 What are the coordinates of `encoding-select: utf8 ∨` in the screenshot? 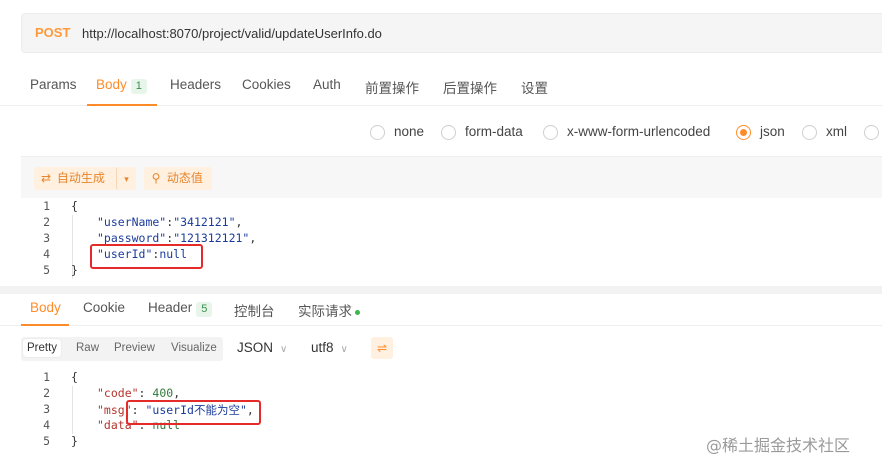 It's located at (329, 347).